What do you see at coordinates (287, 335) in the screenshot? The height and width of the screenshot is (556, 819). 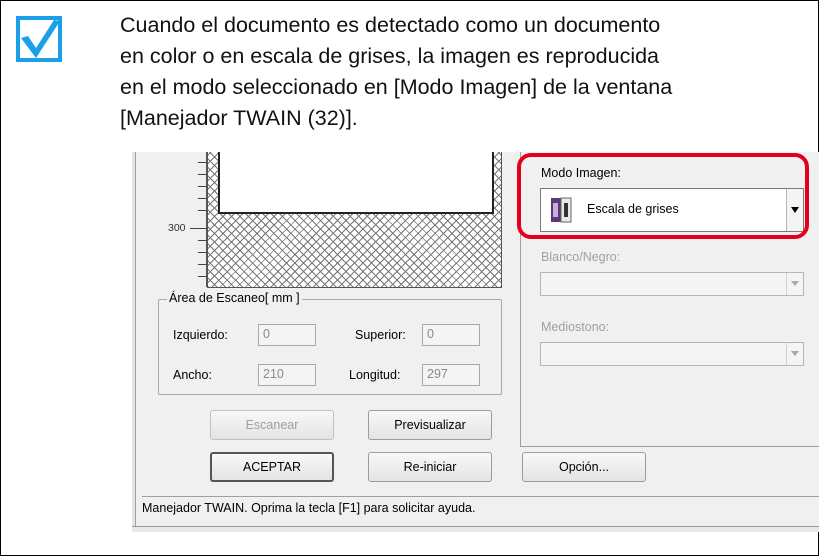 I see `left-field: 0` at bounding box center [287, 335].